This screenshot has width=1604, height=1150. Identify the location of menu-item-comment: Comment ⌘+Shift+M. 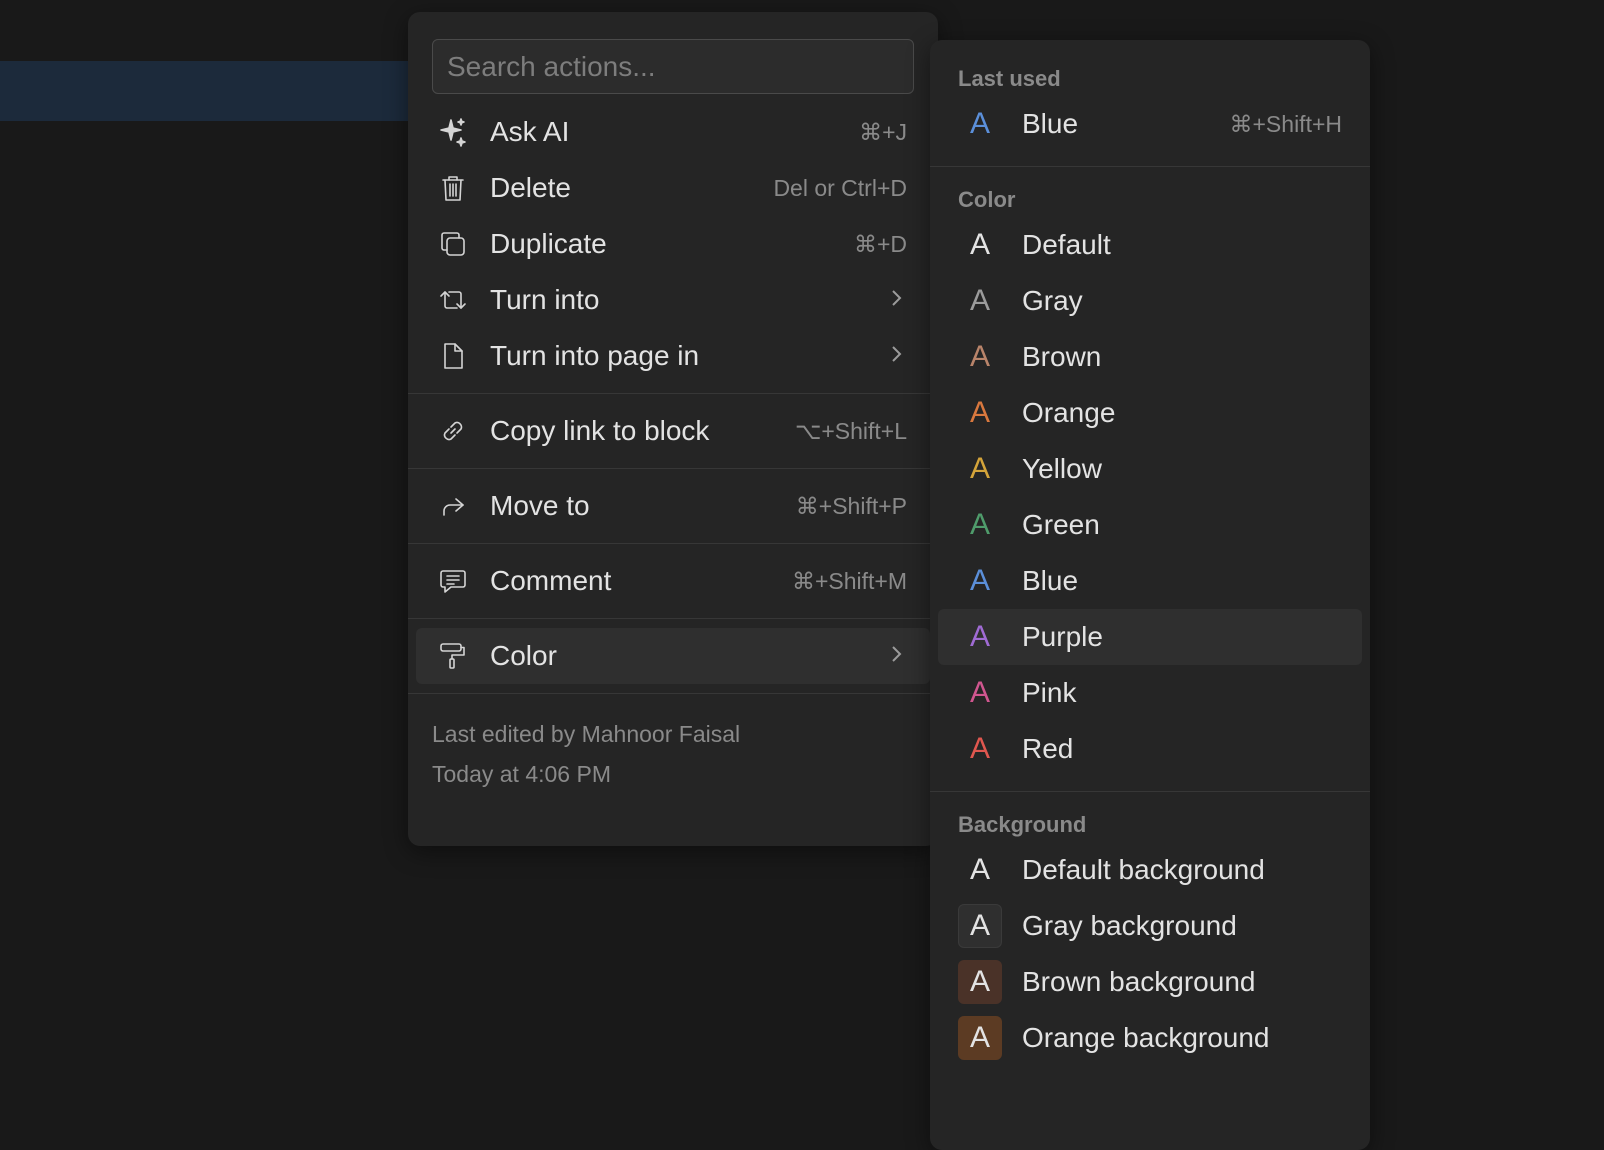
(673, 581).